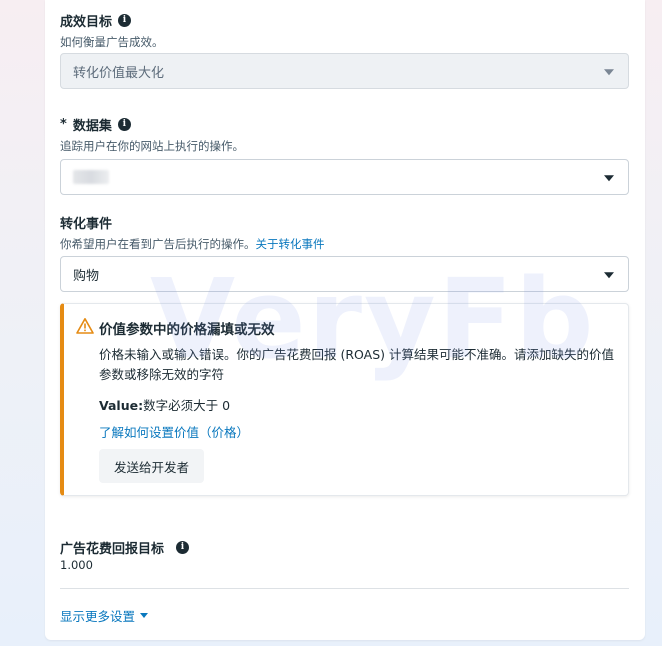 The image size is (662, 646). Describe the element at coordinates (152, 466) in the screenshot. I see `send-to-developer-button: 发送给开发者` at that location.